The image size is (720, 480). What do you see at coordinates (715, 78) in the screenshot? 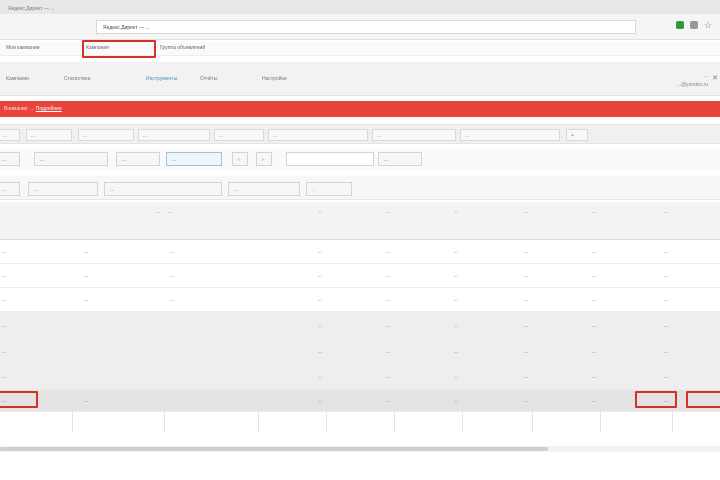
I see `account-menu-icon: ✕` at bounding box center [715, 78].